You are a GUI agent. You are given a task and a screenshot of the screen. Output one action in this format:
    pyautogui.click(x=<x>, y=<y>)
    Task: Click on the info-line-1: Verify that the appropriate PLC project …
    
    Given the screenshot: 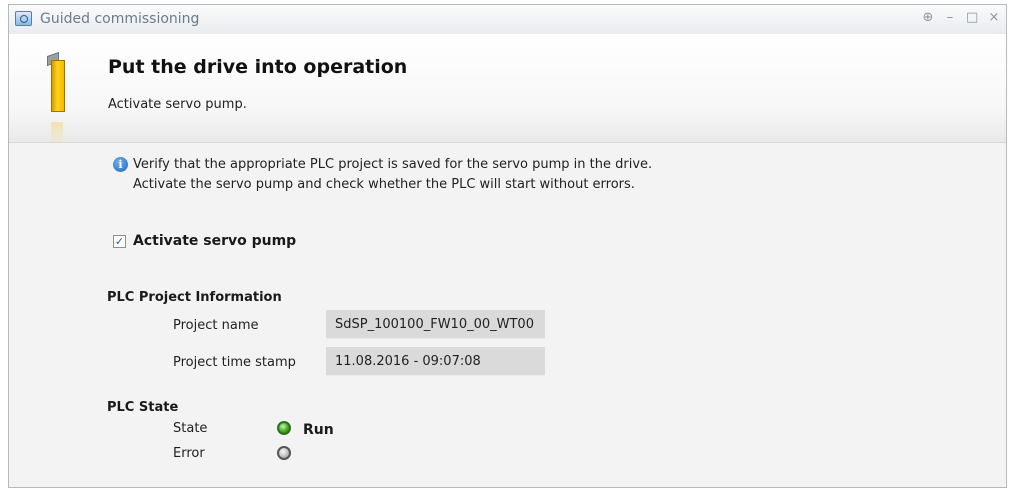 What is the action you would take?
    pyautogui.click(x=393, y=164)
    